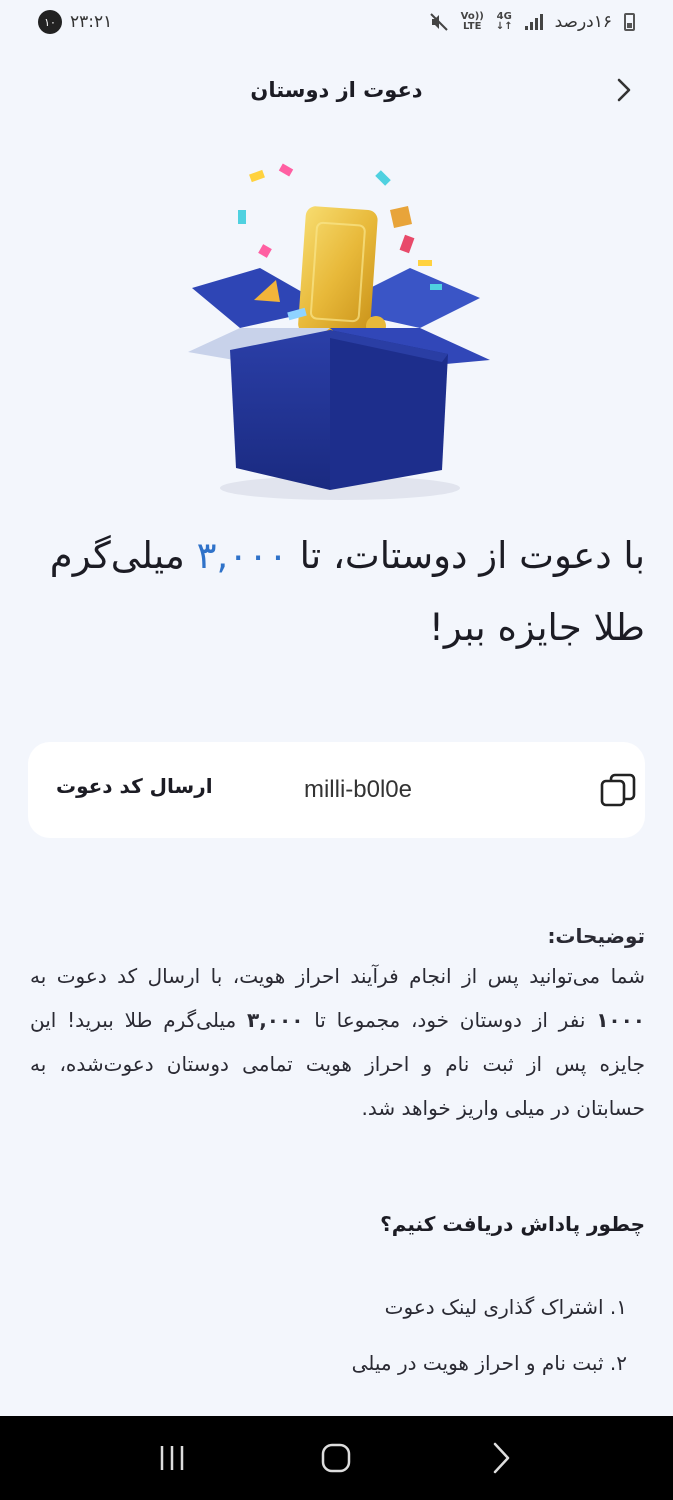  I want to click on invite-count: ۱۰۰۰, so click(621, 1020).